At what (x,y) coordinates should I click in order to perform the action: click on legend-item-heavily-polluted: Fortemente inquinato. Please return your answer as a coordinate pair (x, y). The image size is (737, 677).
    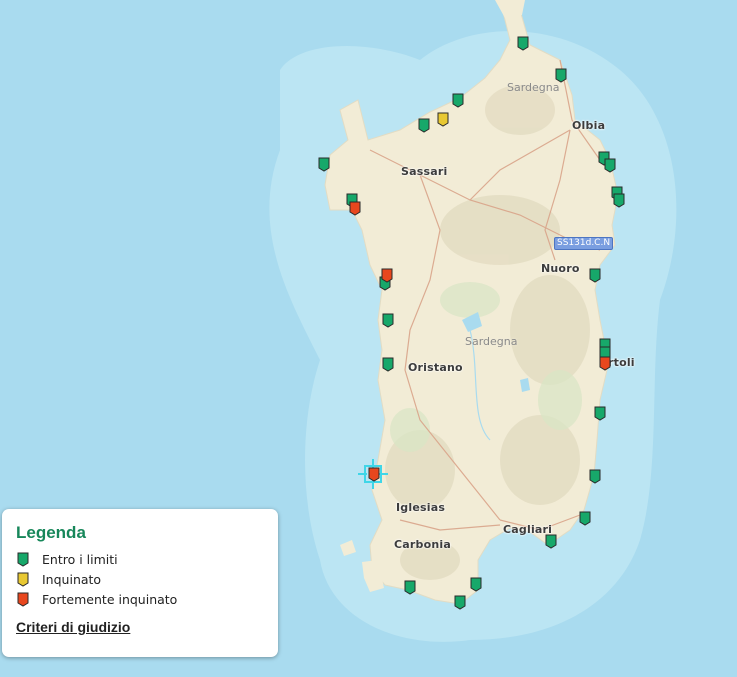
    Looking at the image, I should click on (140, 599).